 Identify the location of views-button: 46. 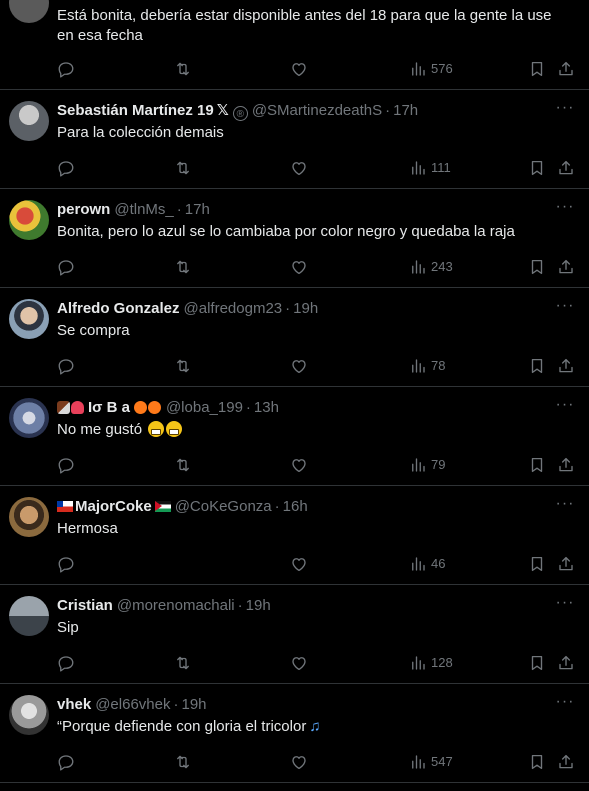
(427, 563).